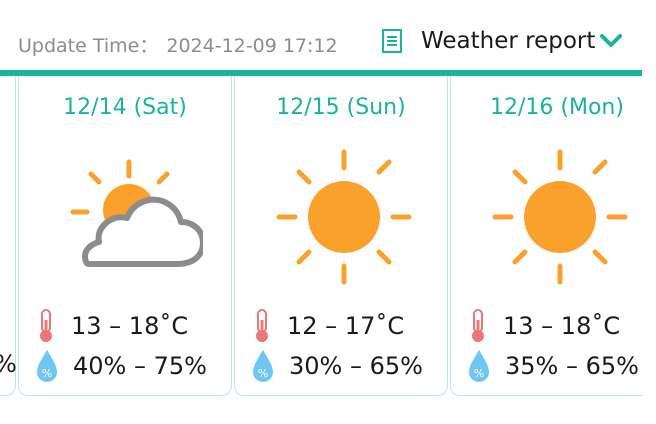 This screenshot has height=424, width=656. I want to click on humidity-row: % 40% – 75%, so click(121, 366).